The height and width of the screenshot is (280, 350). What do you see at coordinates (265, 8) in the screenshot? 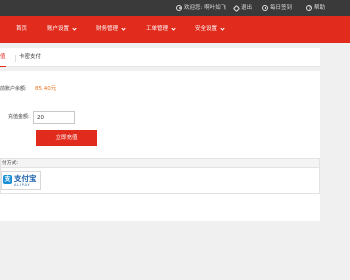
I see `clock-icon` at bounding box center [265, 8].